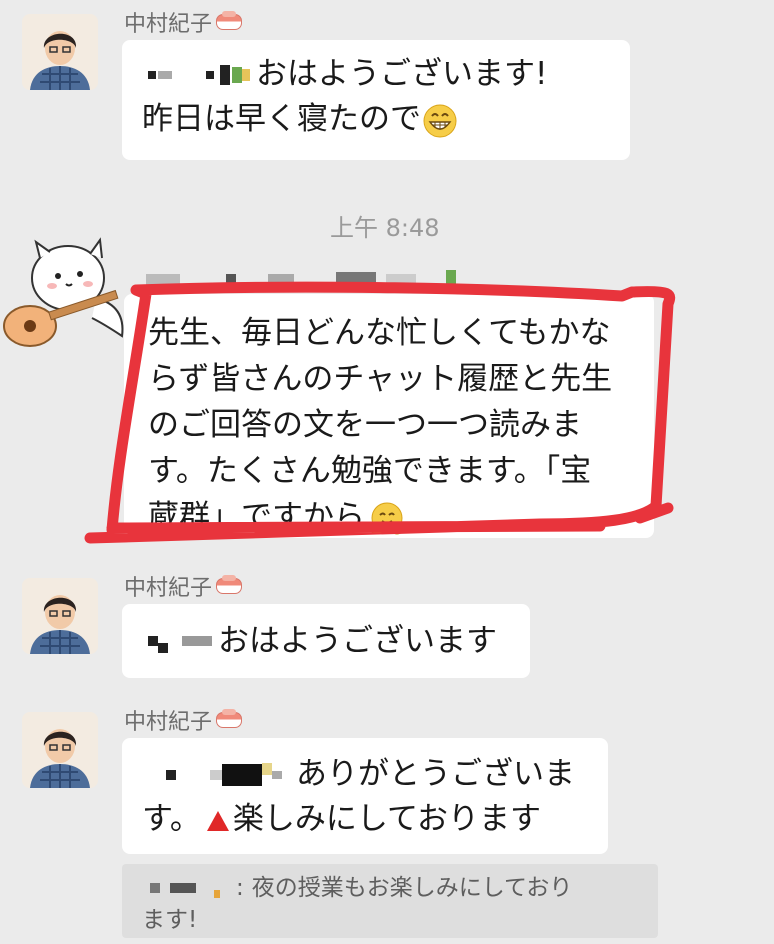 The width and height of the screenshot is (774, 944). I want to click on message-text: 昨日は早く寝たので, so click(281, 119).